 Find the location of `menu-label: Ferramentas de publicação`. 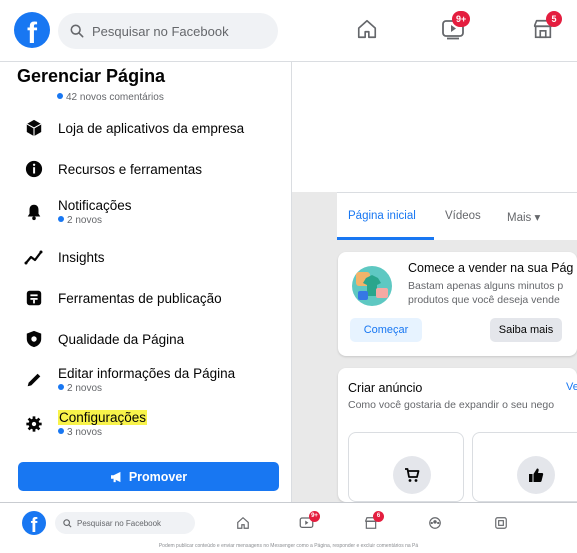

menu-label: Ferramentas de publicação is located at coordinates (140, 298).